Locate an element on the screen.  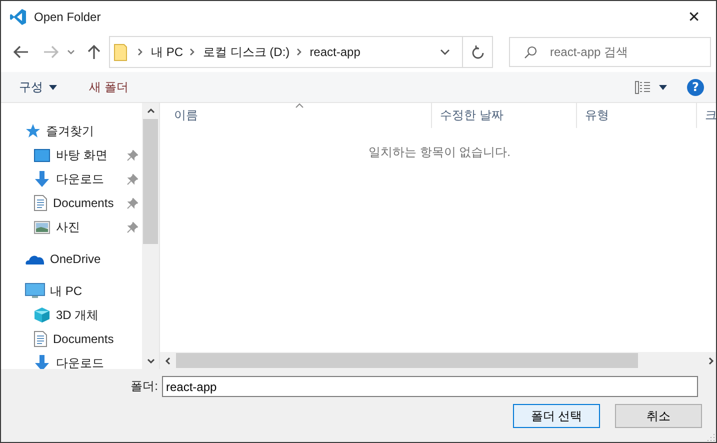
nav-item: 내 PC is located at coordinates (71, 291).